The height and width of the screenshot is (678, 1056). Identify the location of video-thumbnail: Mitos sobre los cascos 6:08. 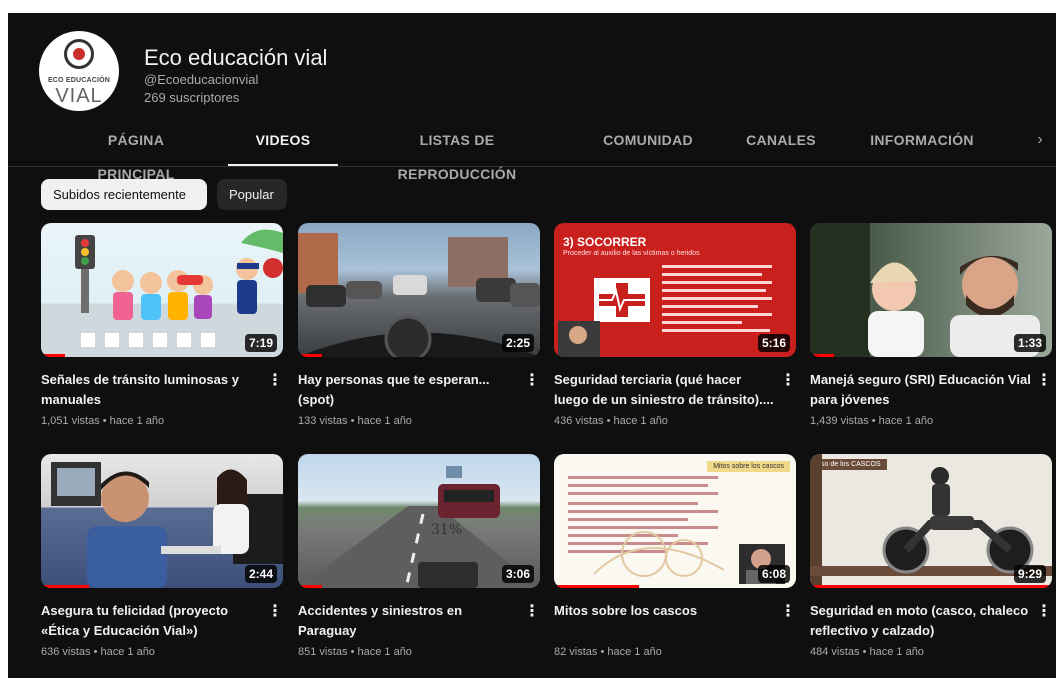
(675, 521).